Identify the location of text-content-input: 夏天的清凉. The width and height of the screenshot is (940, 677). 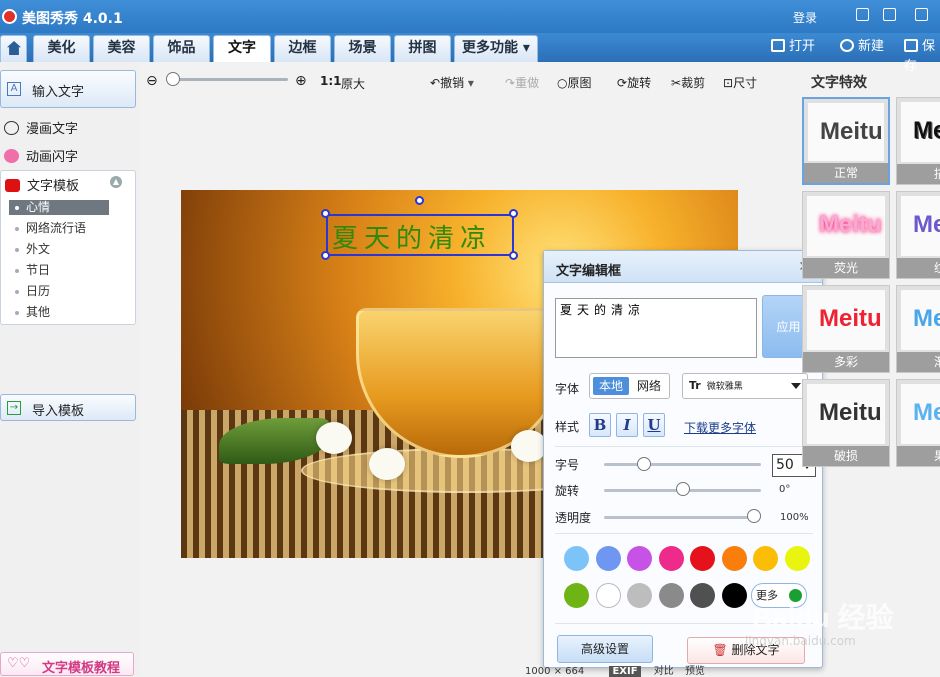
(656, 328).